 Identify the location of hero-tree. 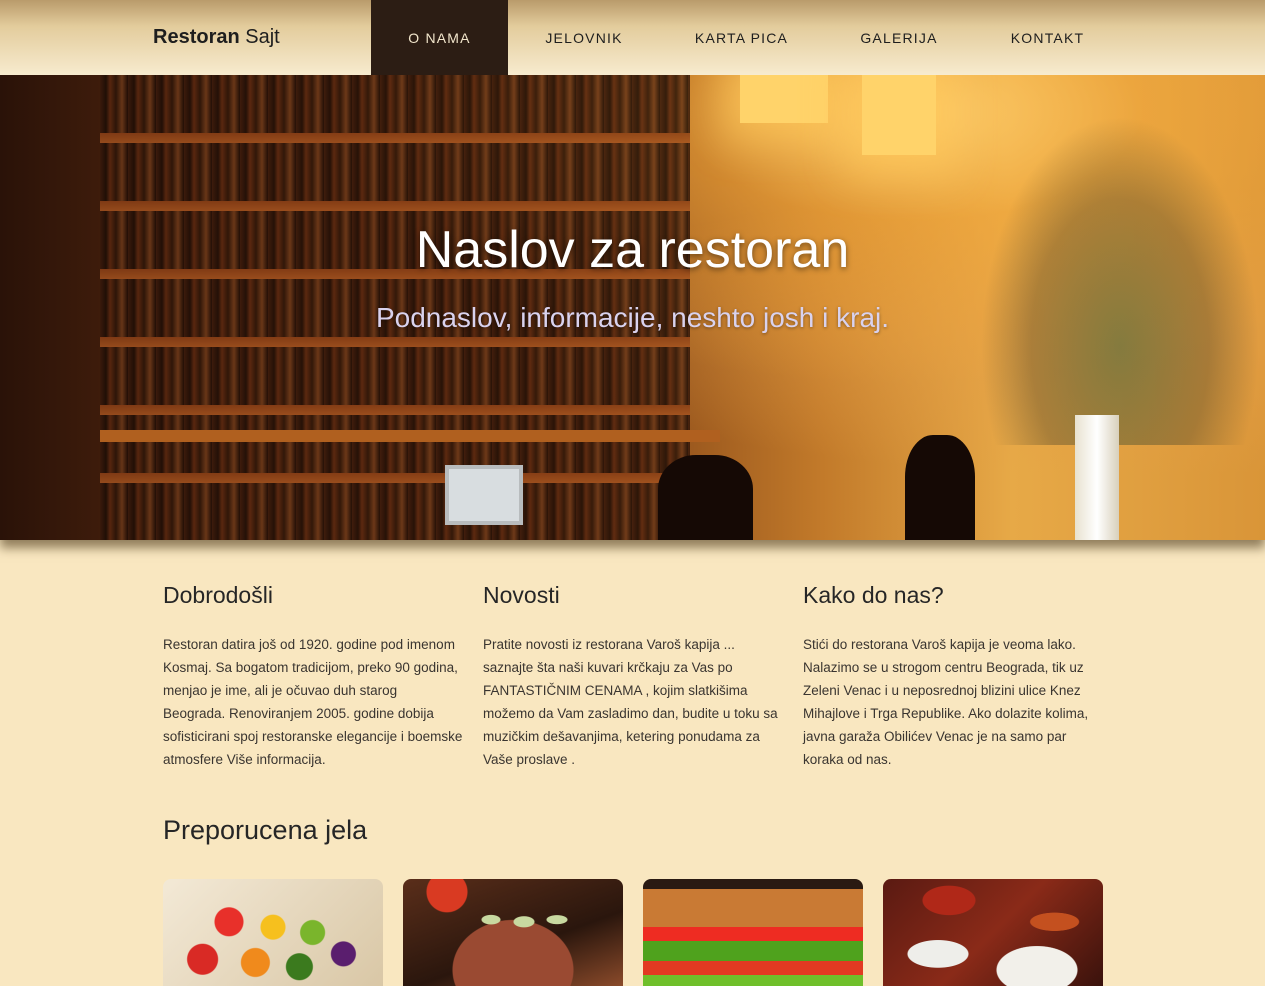
(1120, 280).